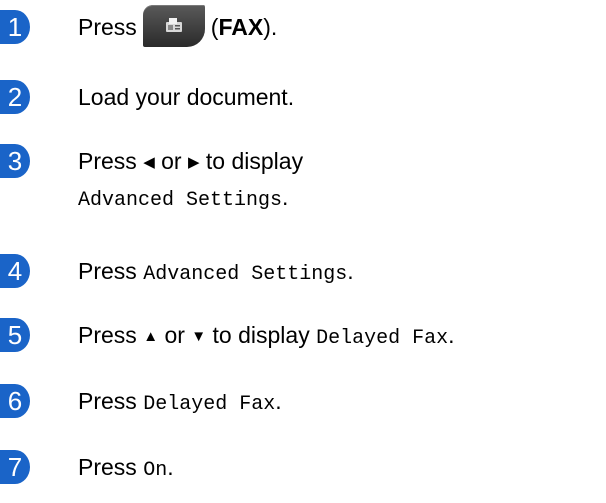 This screenshot has height=503, width=606. I want to click on step-number: 7, so click(15, 467).